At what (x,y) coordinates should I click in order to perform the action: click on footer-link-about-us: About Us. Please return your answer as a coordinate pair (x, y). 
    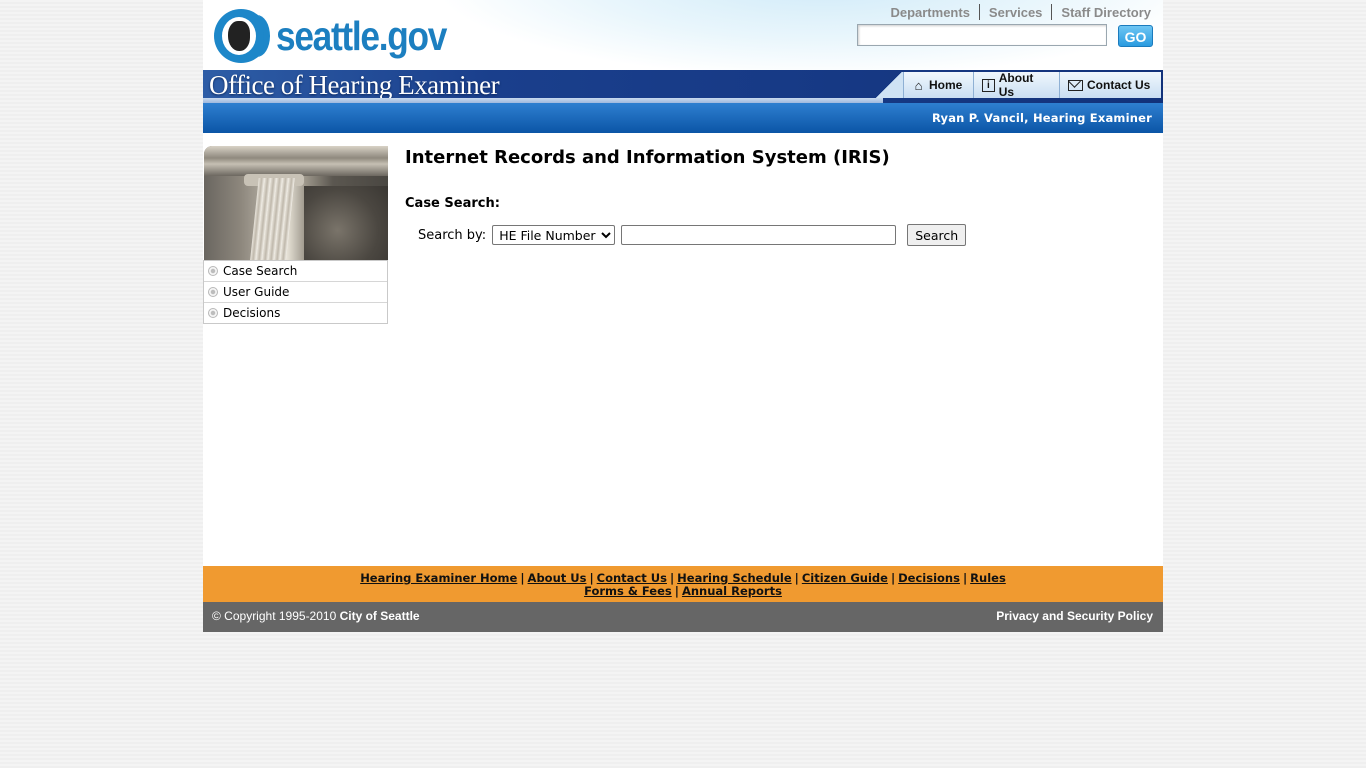
    Looking at the image, I should click on (557, 578).